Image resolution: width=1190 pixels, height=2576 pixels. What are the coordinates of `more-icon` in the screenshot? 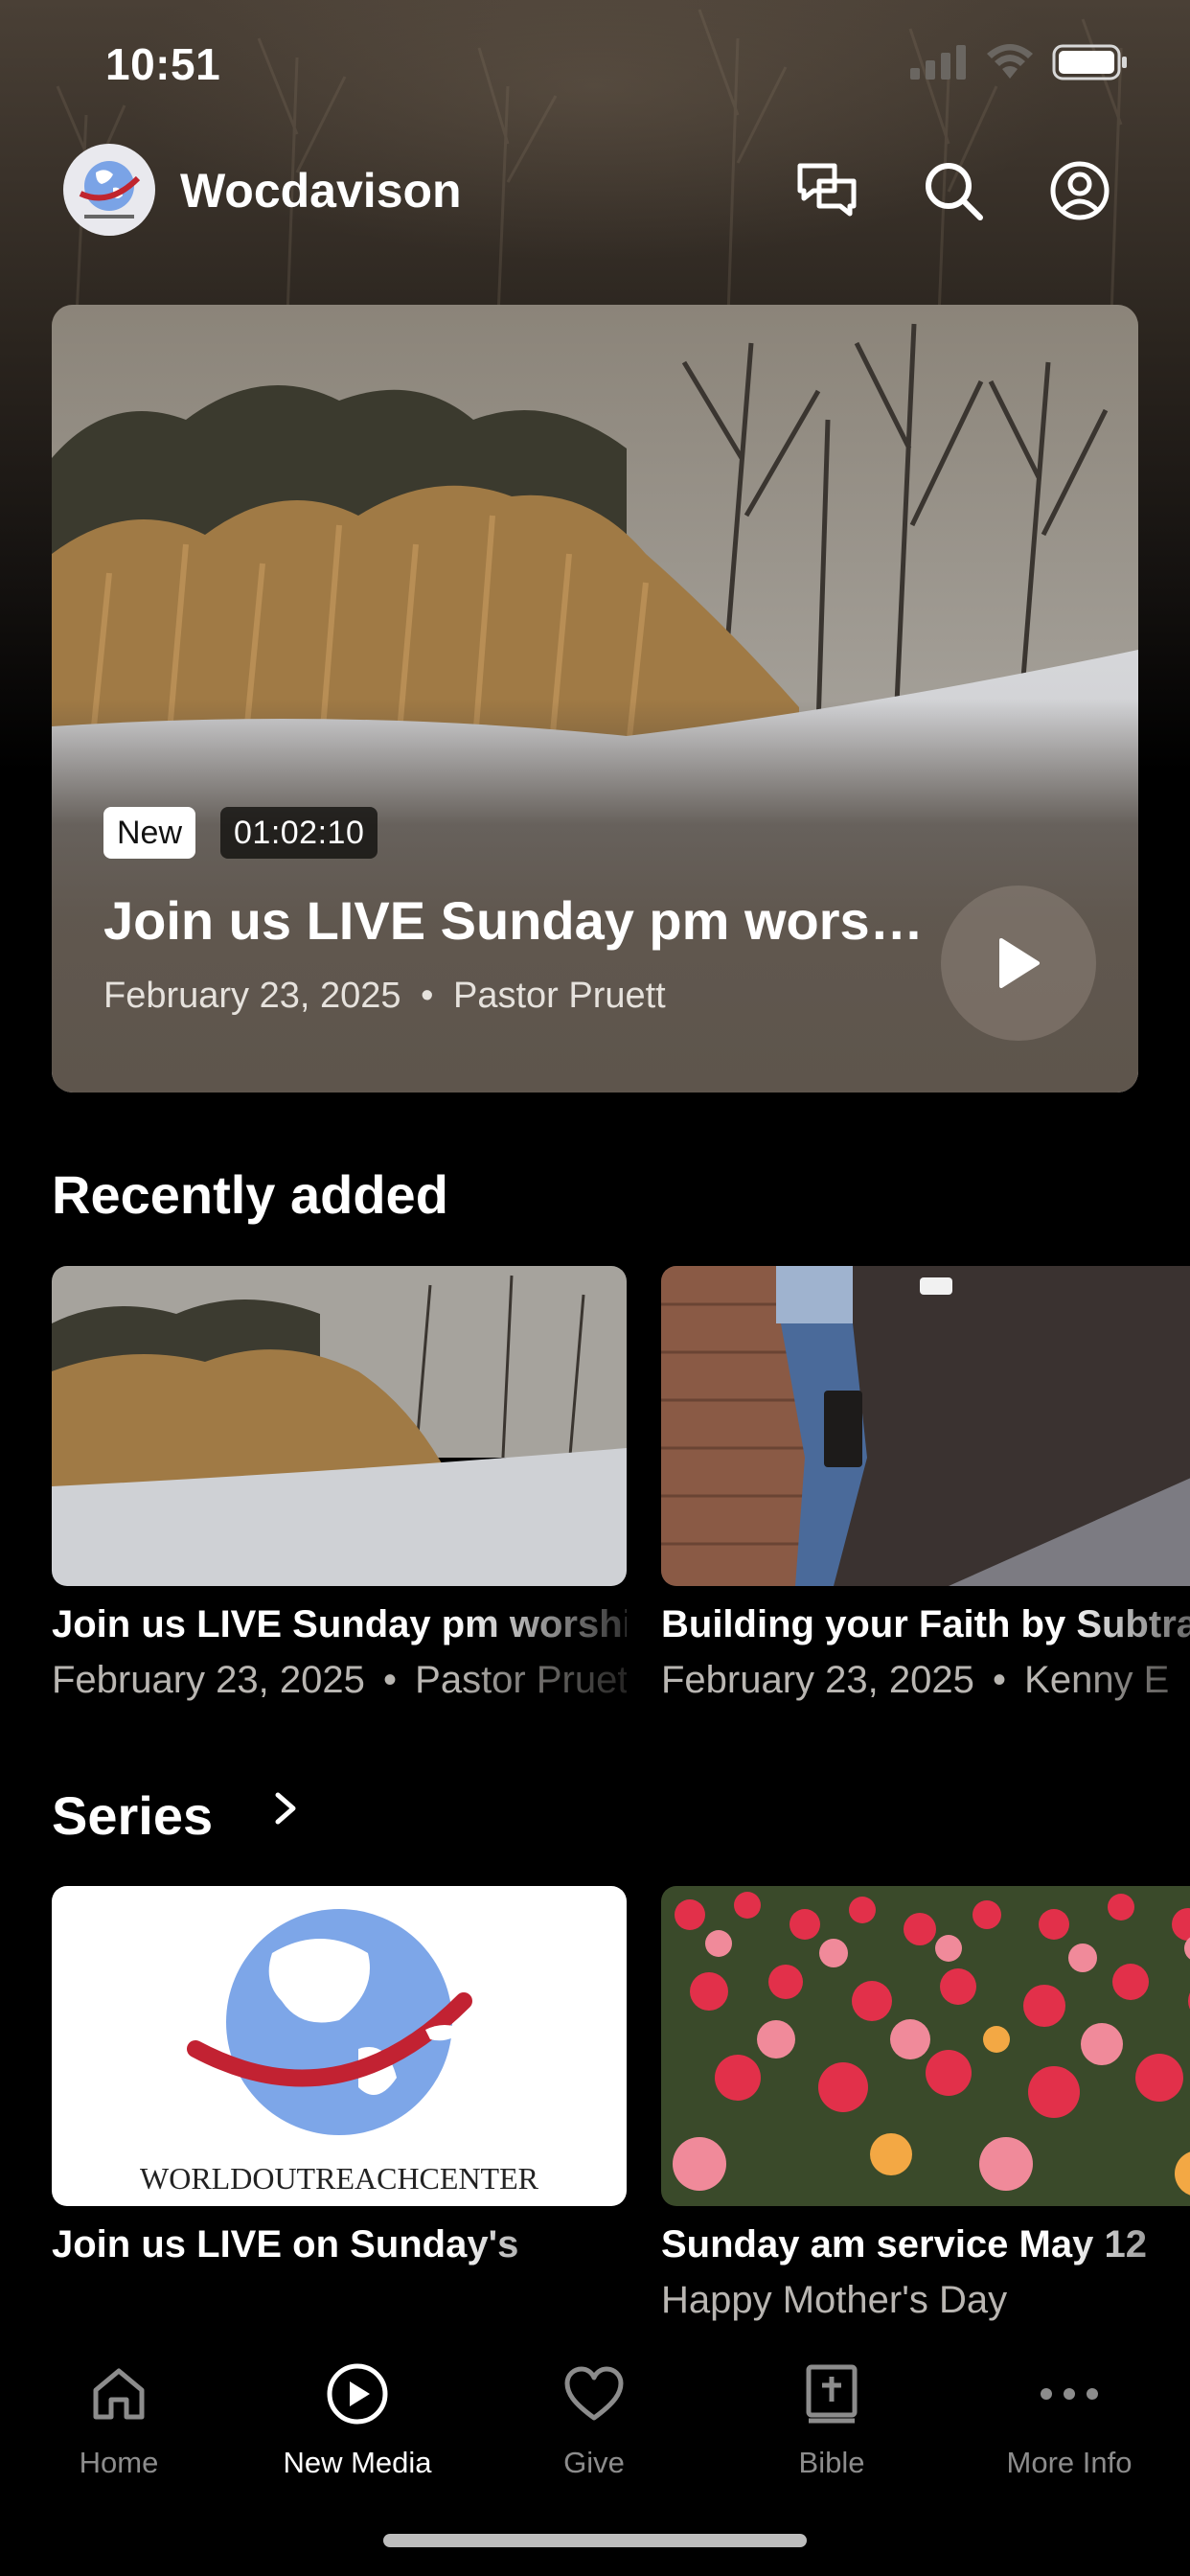 It's located at (1070, 2394).